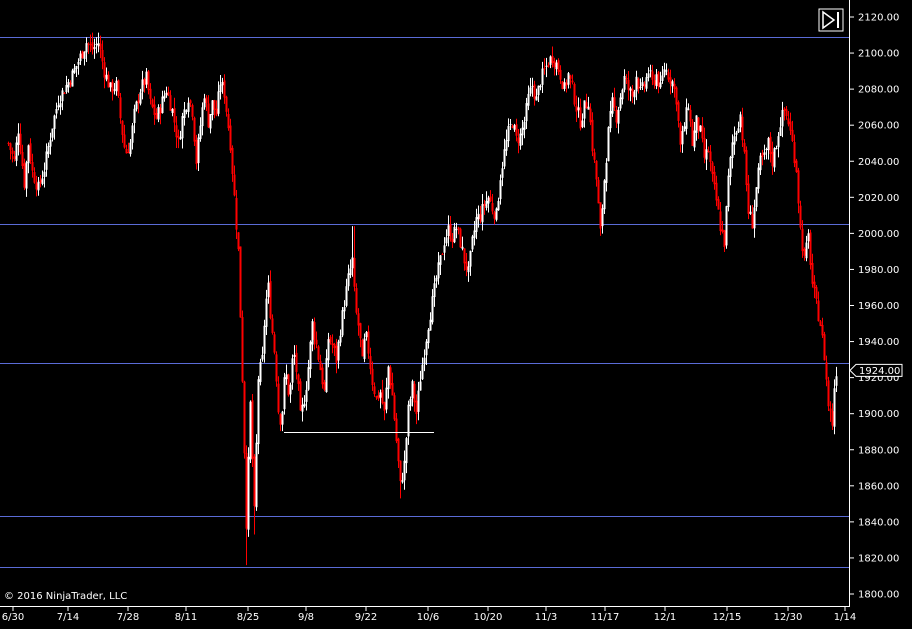 This screenshot has height=629, width=912. Describe the element at coordinates (428, 617) in the screenshot. I see `x-tick-label: 10/6` at that location.